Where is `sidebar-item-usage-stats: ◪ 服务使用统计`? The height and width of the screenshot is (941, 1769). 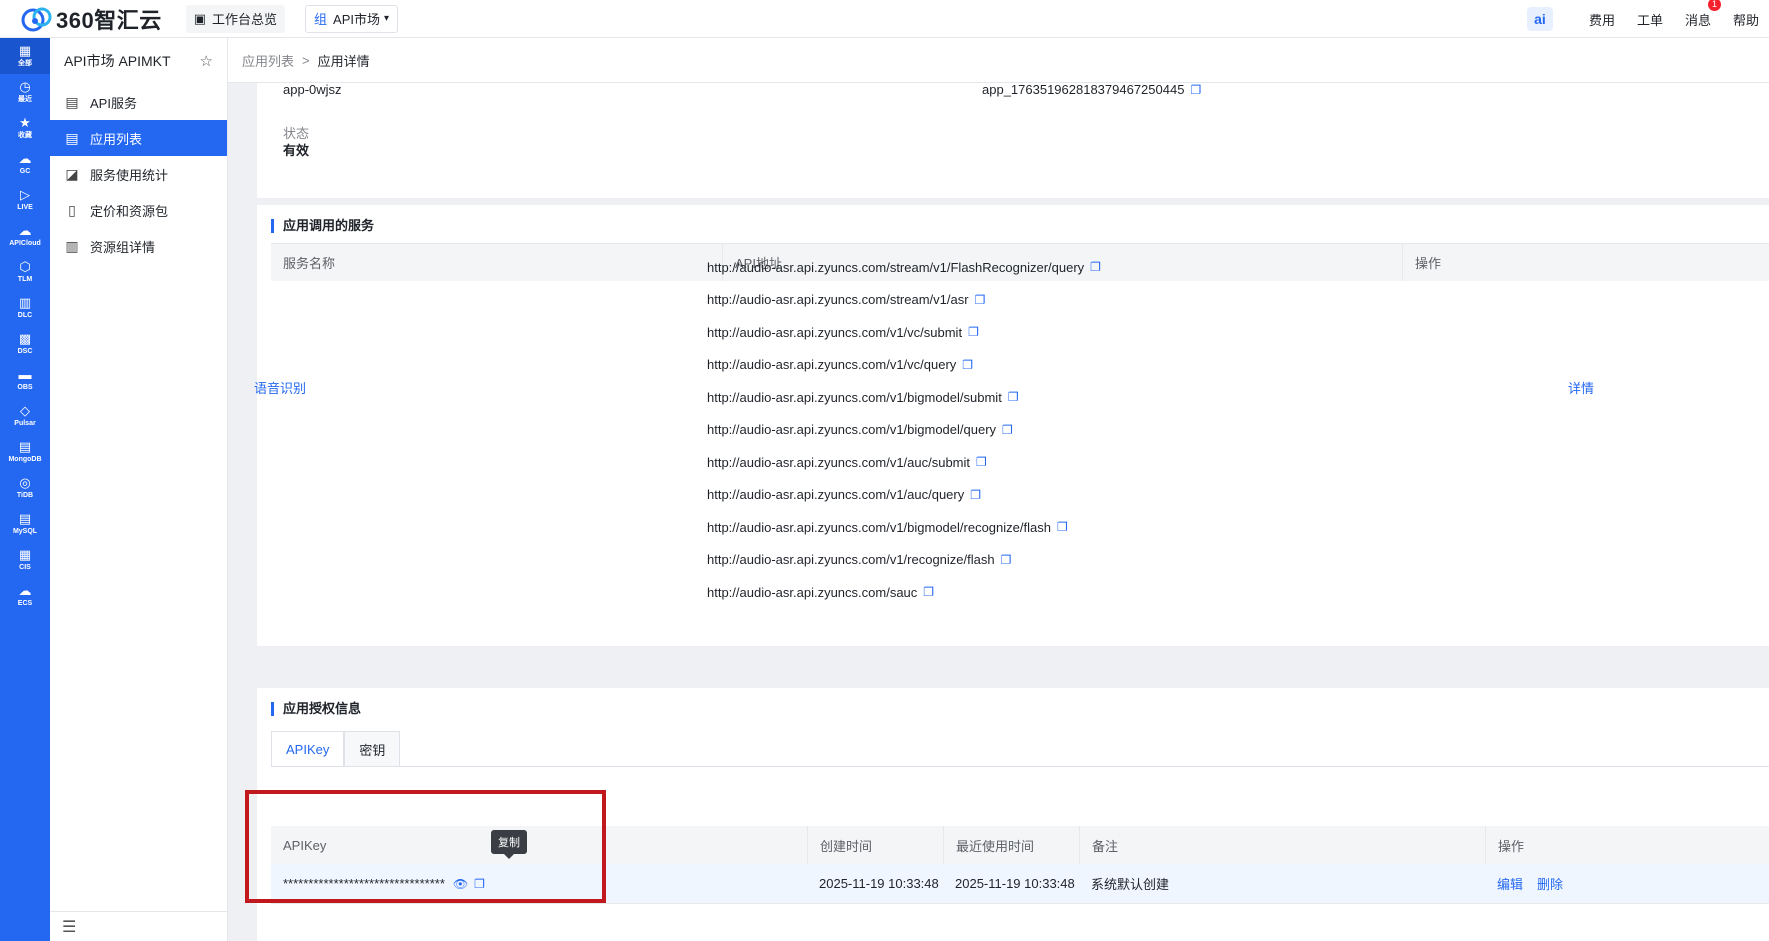 sidebar-item-usage-stats: ◪ 服务使用统计 is located at coordinates (138, 174).